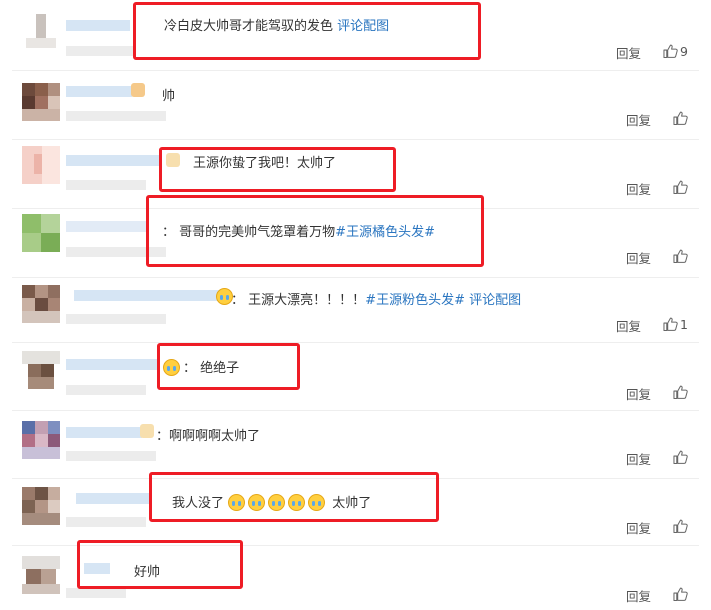 The image size is (711, 610). I want to click on topic-tag: #王源粉色头发#, so click(415, 300).